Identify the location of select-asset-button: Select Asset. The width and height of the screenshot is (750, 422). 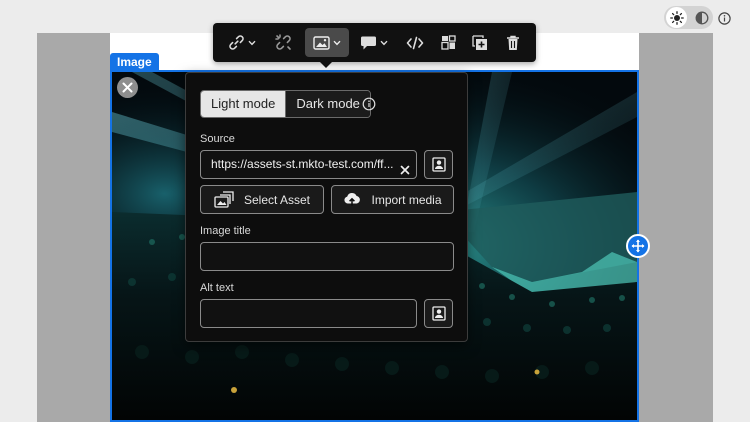
(262, 199).